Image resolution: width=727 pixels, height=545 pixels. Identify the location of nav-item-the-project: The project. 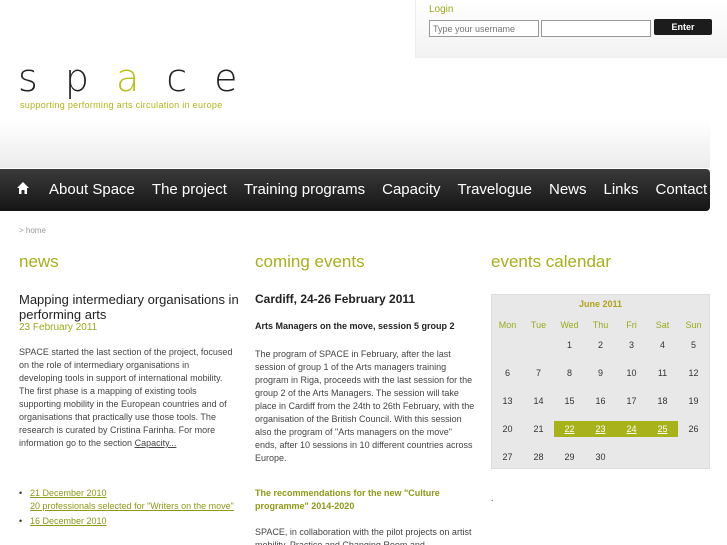
(189, 189).